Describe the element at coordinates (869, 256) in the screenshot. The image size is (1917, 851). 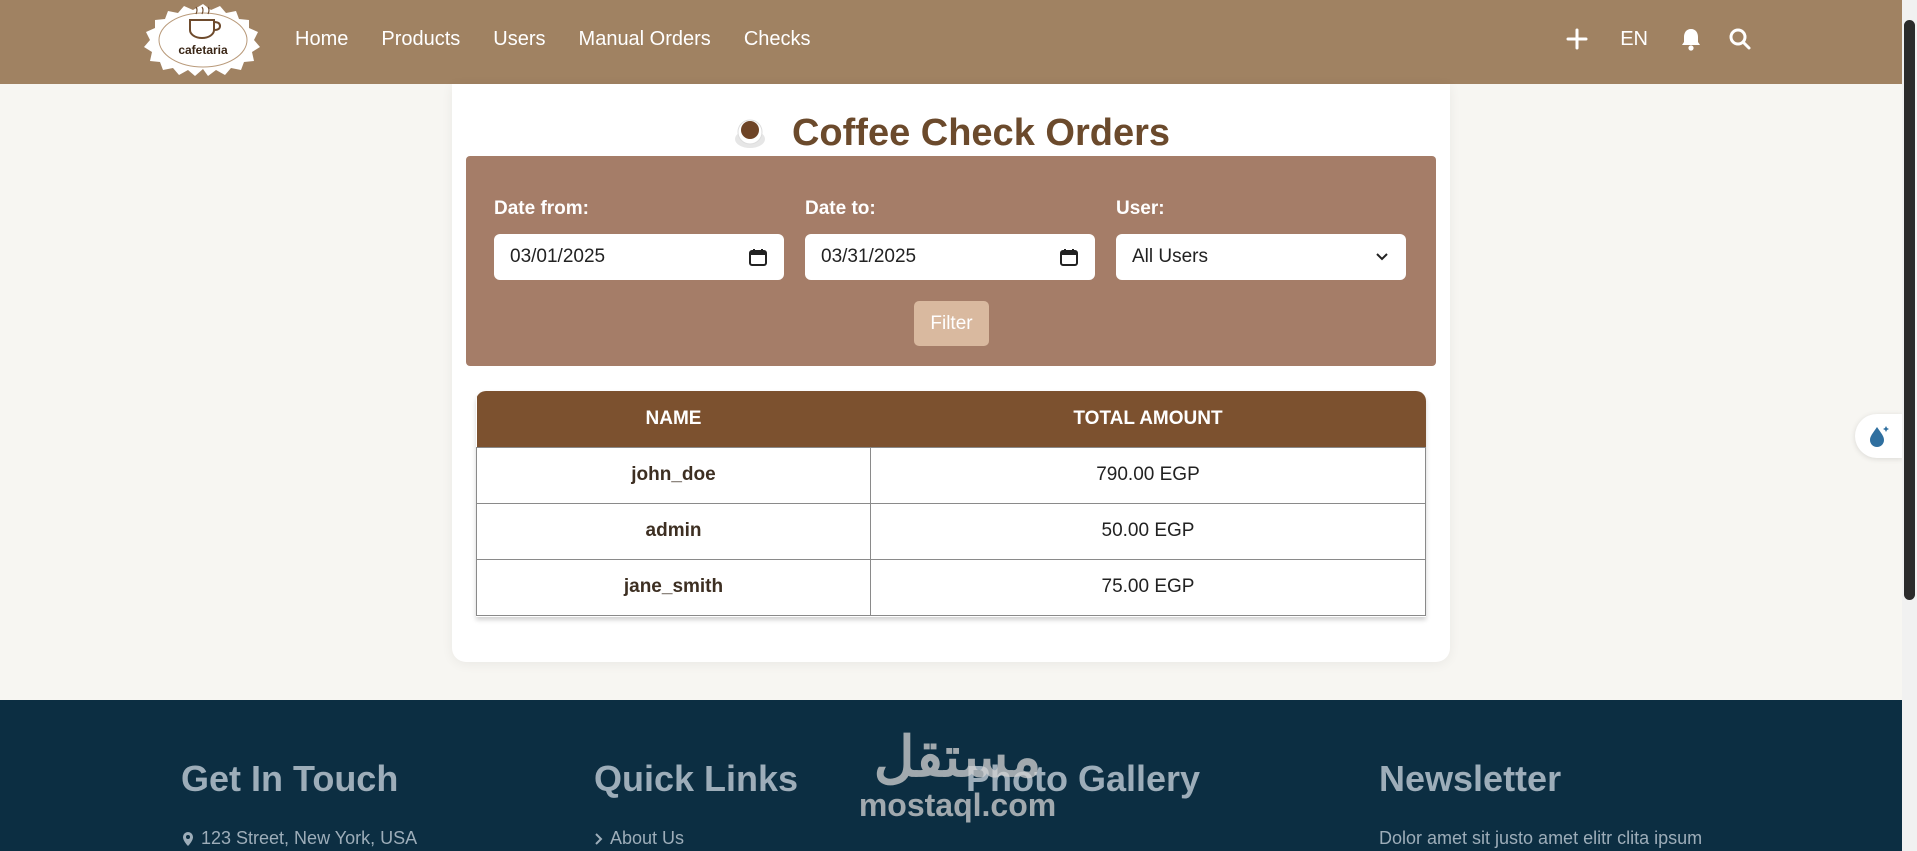
I see `date-to-value: 03/31/2025` at that location.